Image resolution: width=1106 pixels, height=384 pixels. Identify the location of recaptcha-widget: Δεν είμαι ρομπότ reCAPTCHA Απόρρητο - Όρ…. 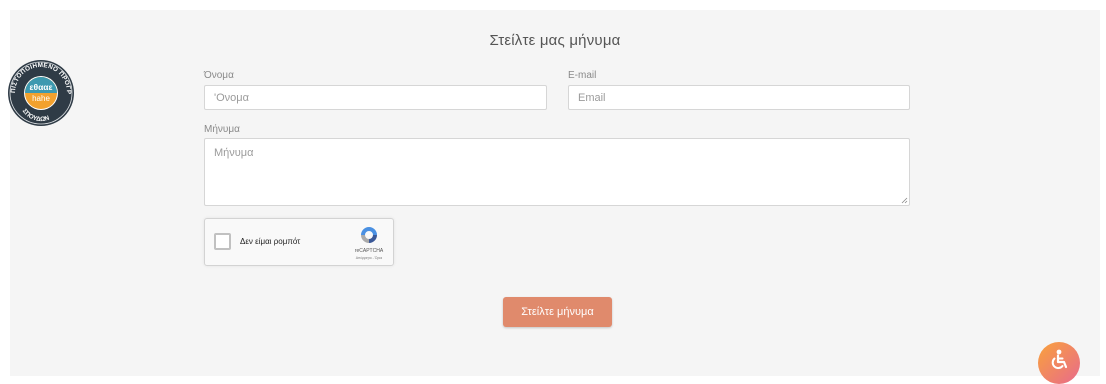
(299, 242).